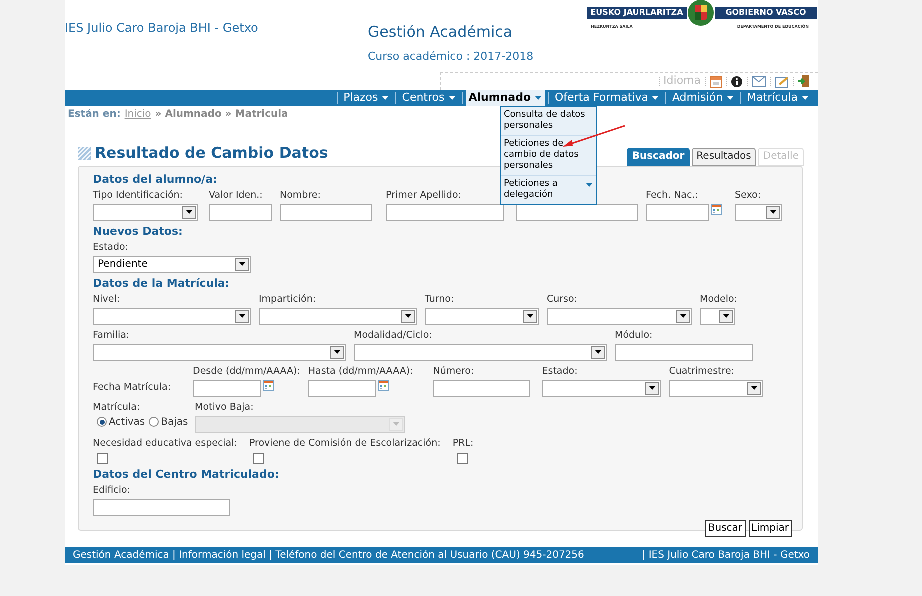 The image size is (922, 596). Describe the element at coordinates (116, 407) in the screenshot. I see `field-label: Matrícula:` at that location.